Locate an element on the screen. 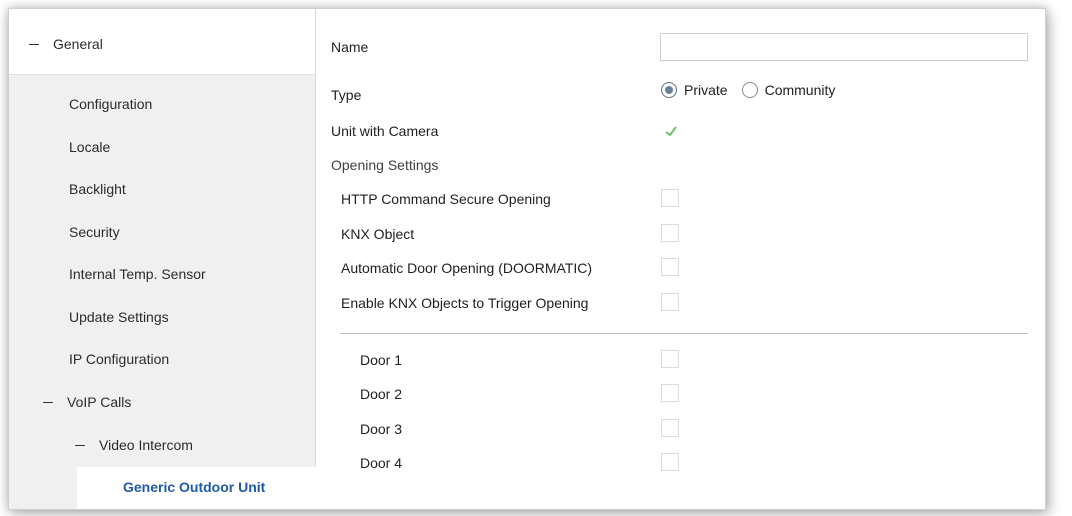 This screenshot has width=1072, height=516. door-1-checkbox is located at coordinates (670, 359).